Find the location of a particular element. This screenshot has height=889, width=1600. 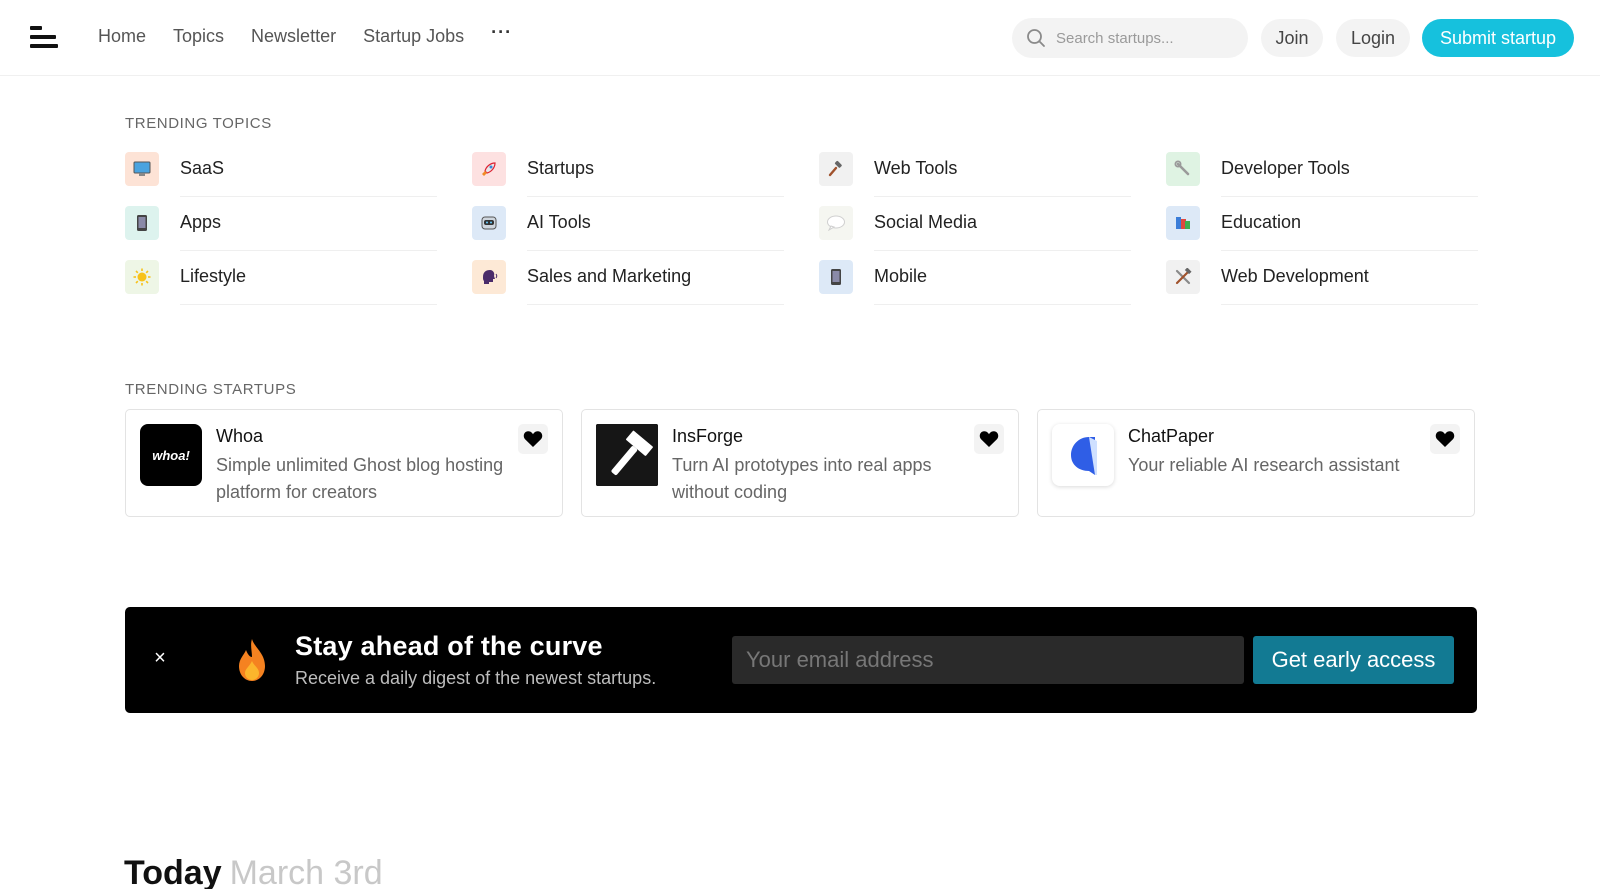

close-icon: × is located at coordinates (160, 658).